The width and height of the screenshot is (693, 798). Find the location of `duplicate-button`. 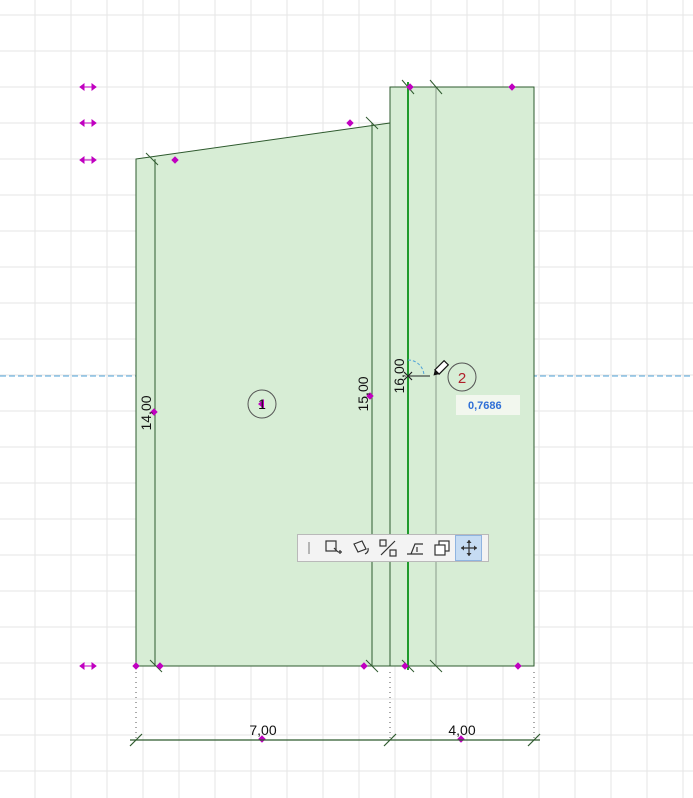

duplicate-button is located at coordinates (441, 548).